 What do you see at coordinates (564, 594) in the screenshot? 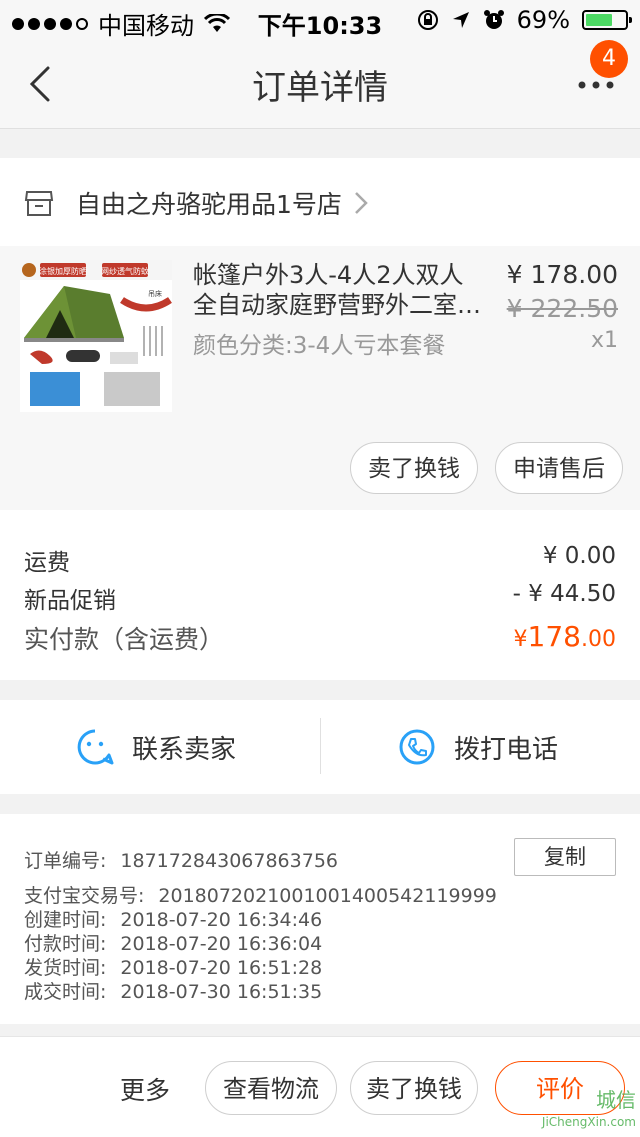
I see `promo-value: - ¥ 44.50` at bounding box center [564, 594].